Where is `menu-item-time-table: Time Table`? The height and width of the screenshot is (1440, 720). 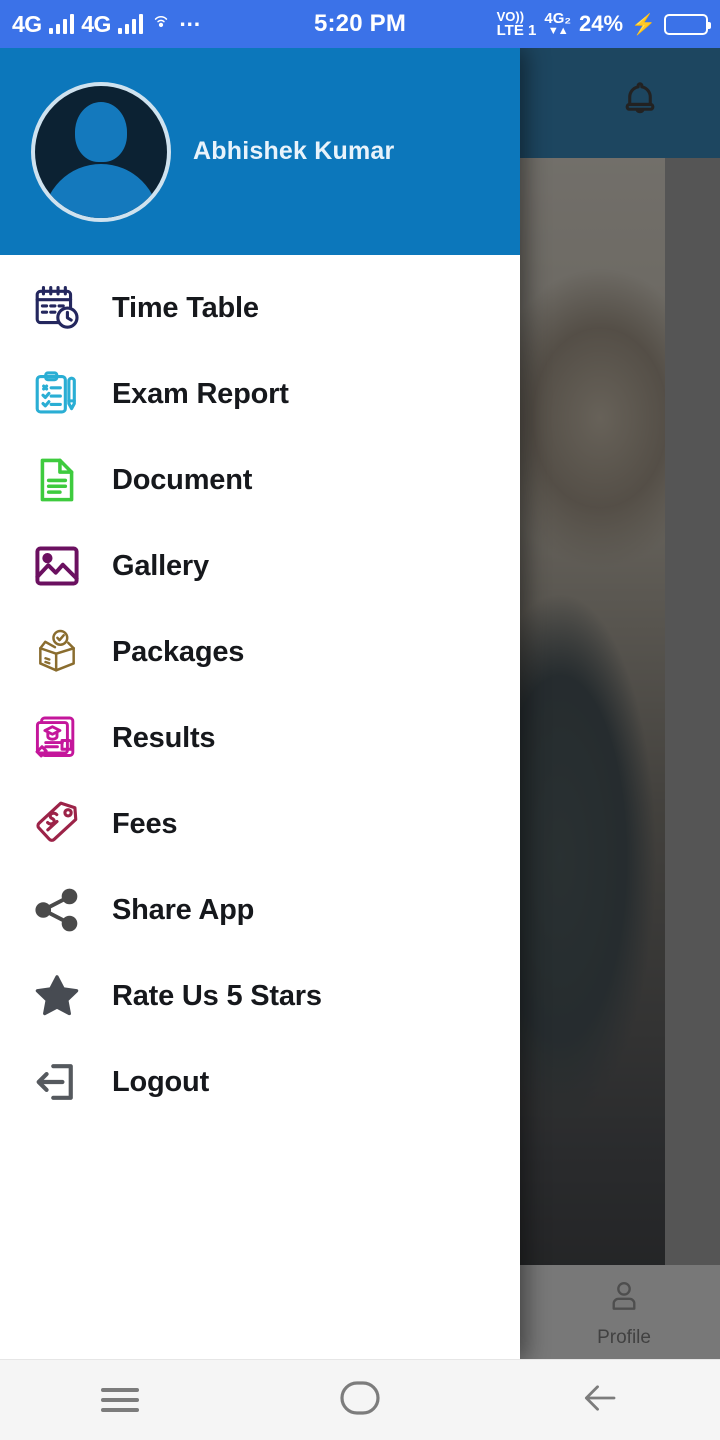
menu-item-time-table: Time Table is located at coordinates (260, 308).